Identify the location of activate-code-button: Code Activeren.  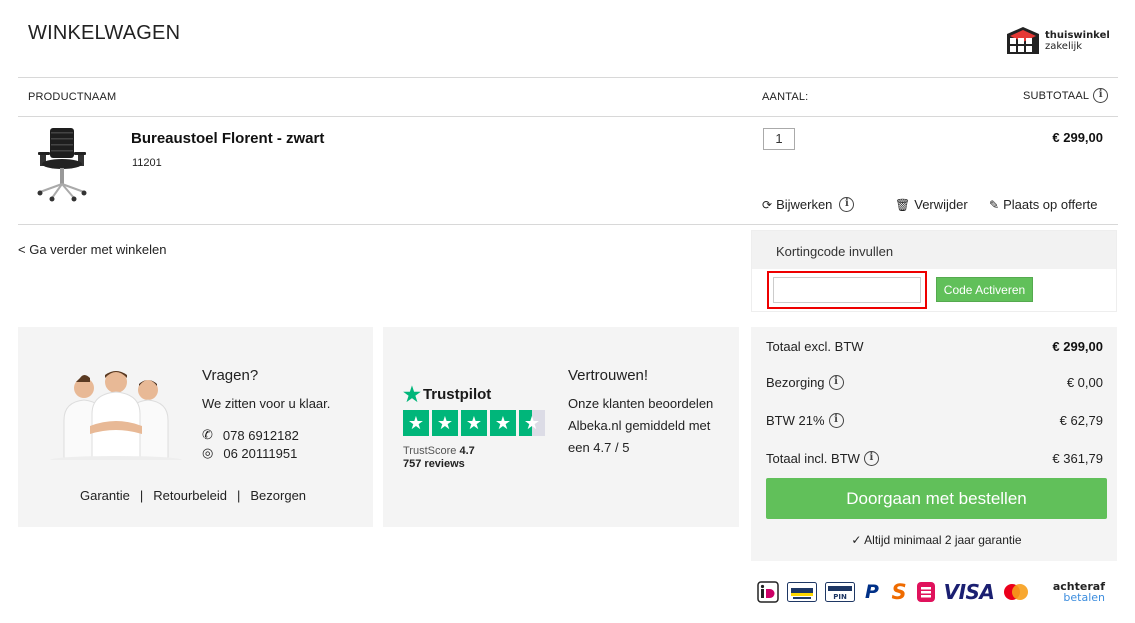
(984, 289).